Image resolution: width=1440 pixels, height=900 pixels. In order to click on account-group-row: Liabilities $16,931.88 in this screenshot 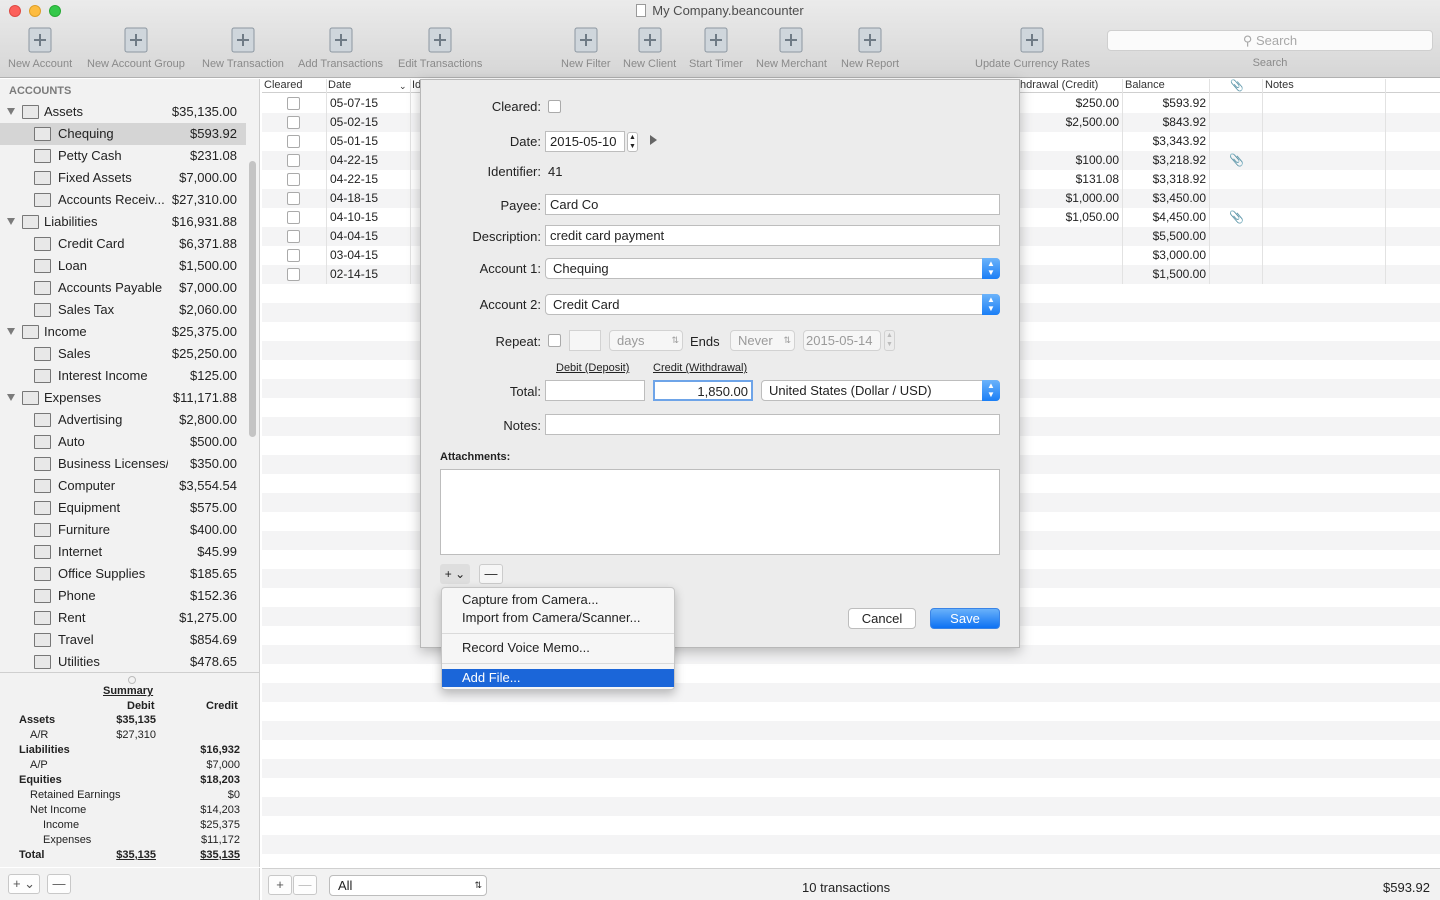, I will do `click(123, 222)`.